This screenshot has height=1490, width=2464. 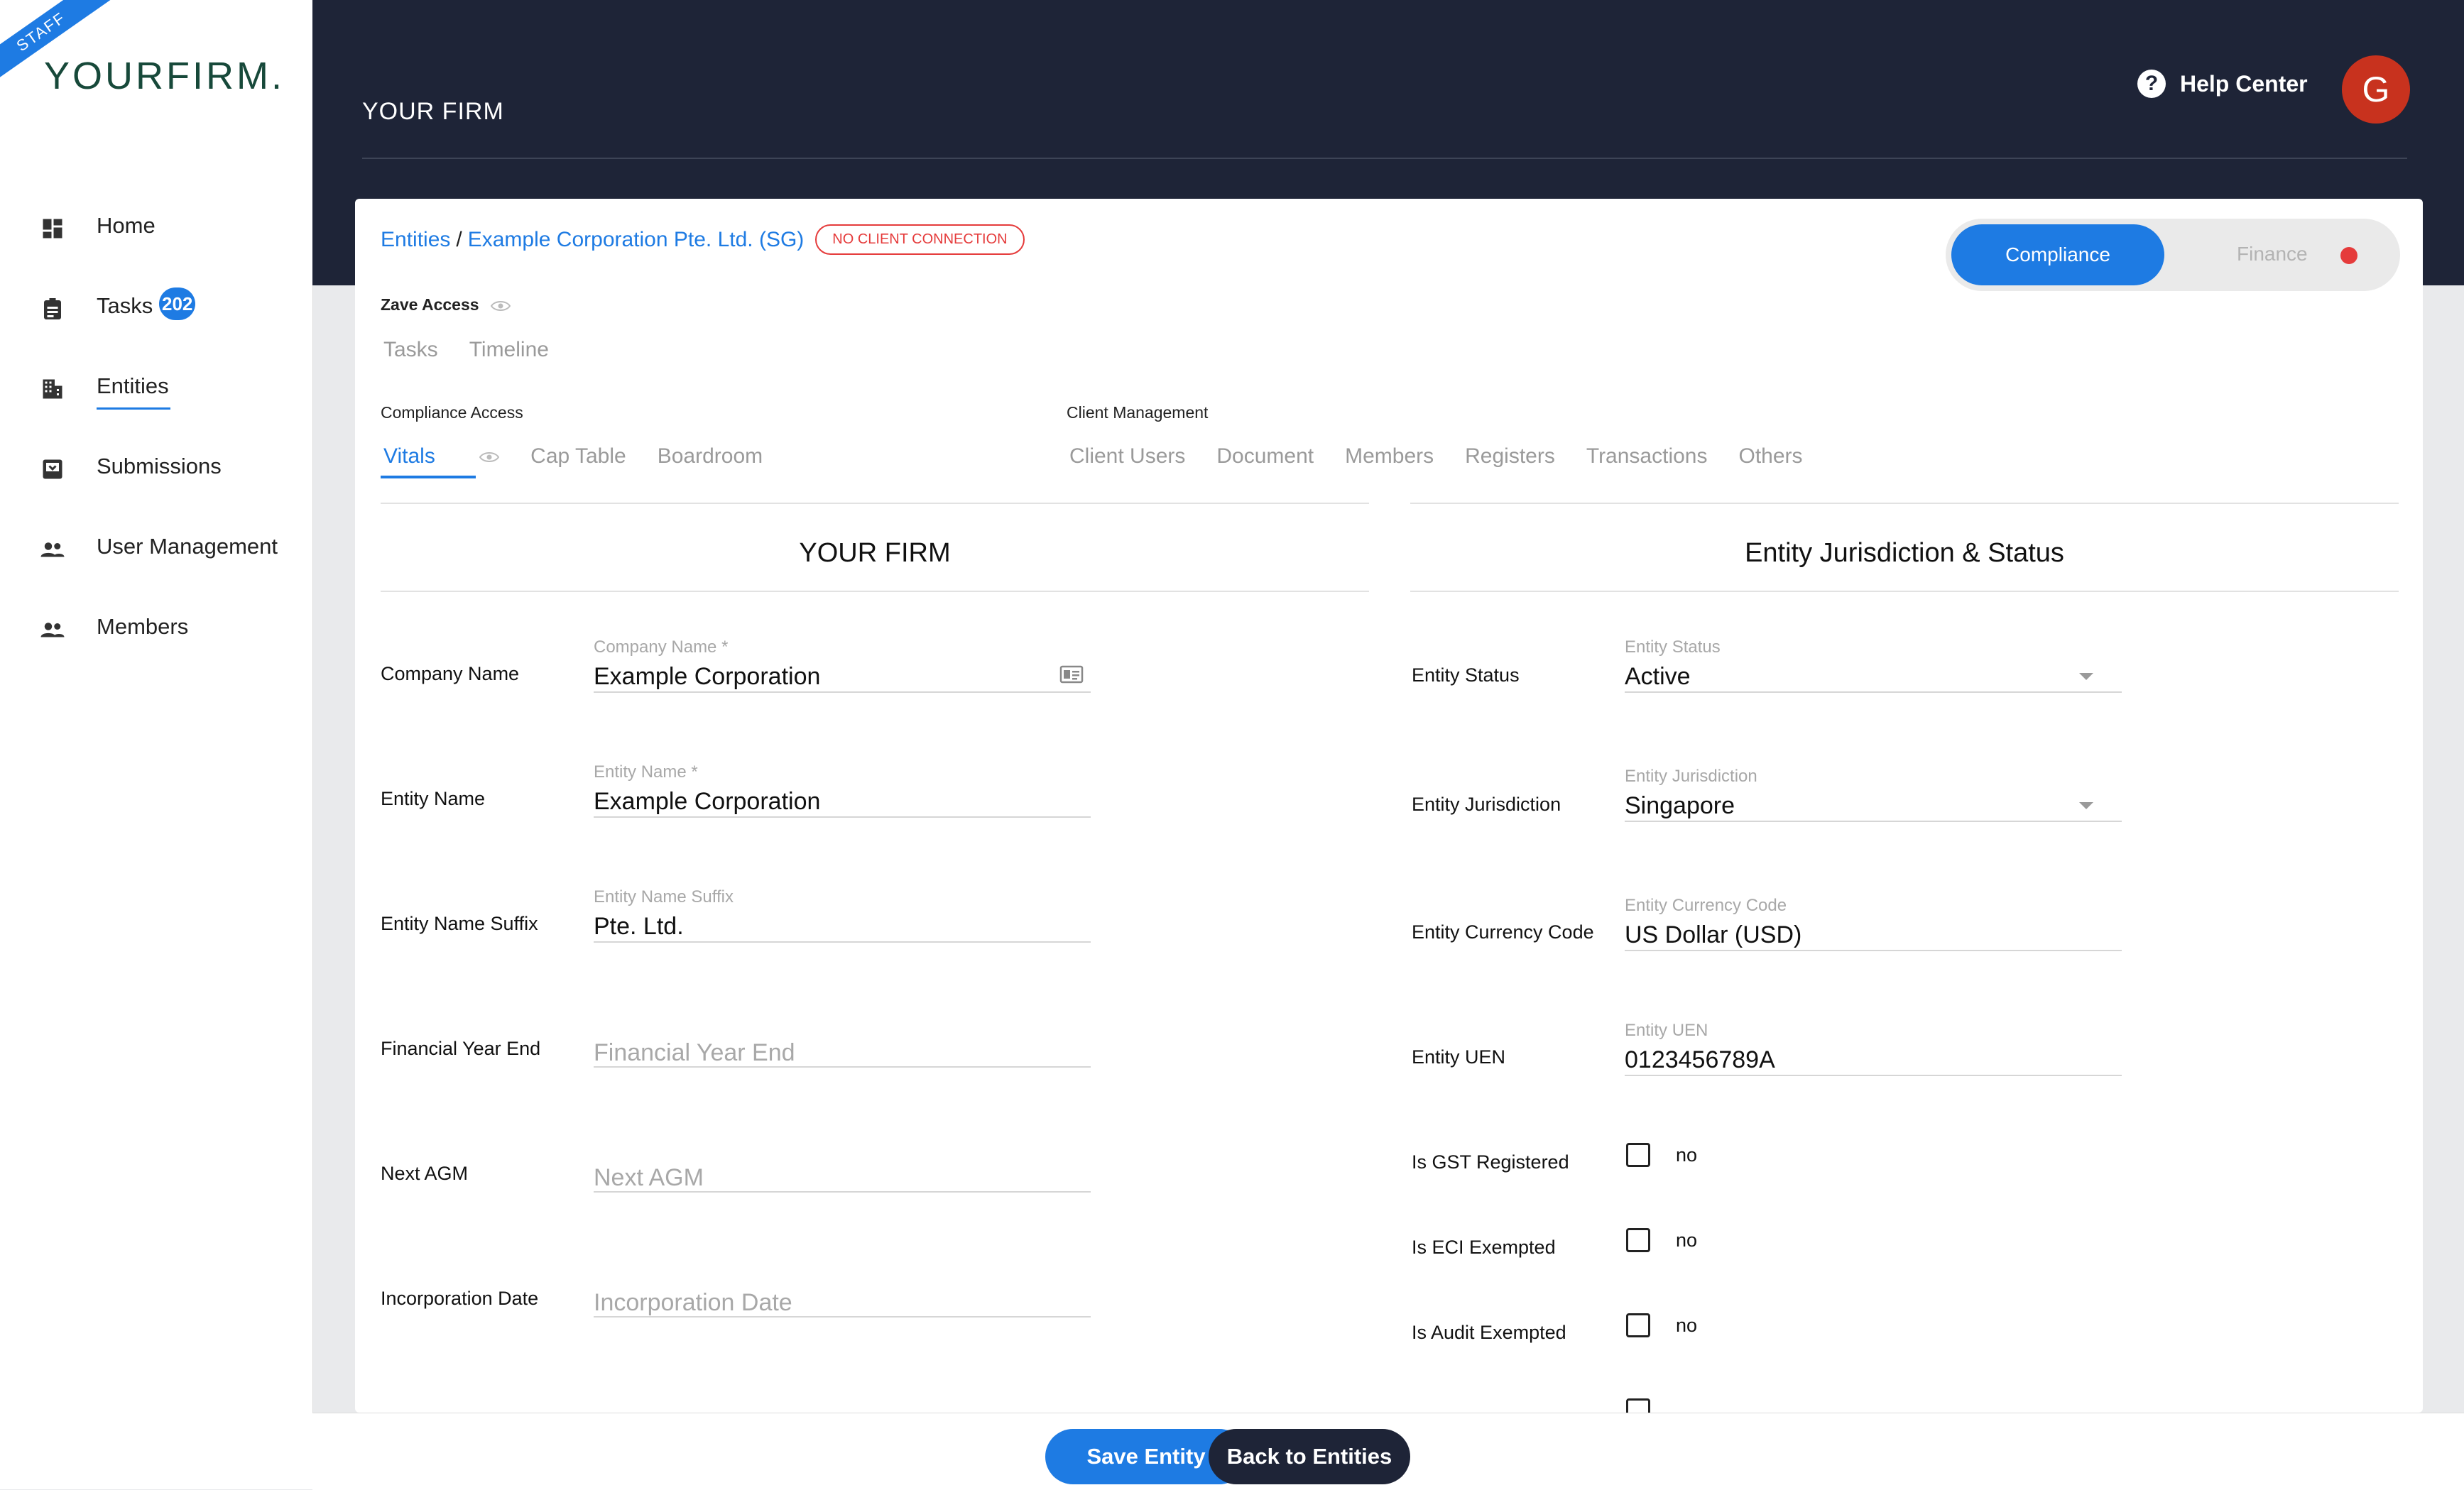 What do you see at coordinates (1487, 804) in the screenshot?
I see `entity-jurisdiction-label: Entity Jurisdiction` at bounding box center [1487, 804].